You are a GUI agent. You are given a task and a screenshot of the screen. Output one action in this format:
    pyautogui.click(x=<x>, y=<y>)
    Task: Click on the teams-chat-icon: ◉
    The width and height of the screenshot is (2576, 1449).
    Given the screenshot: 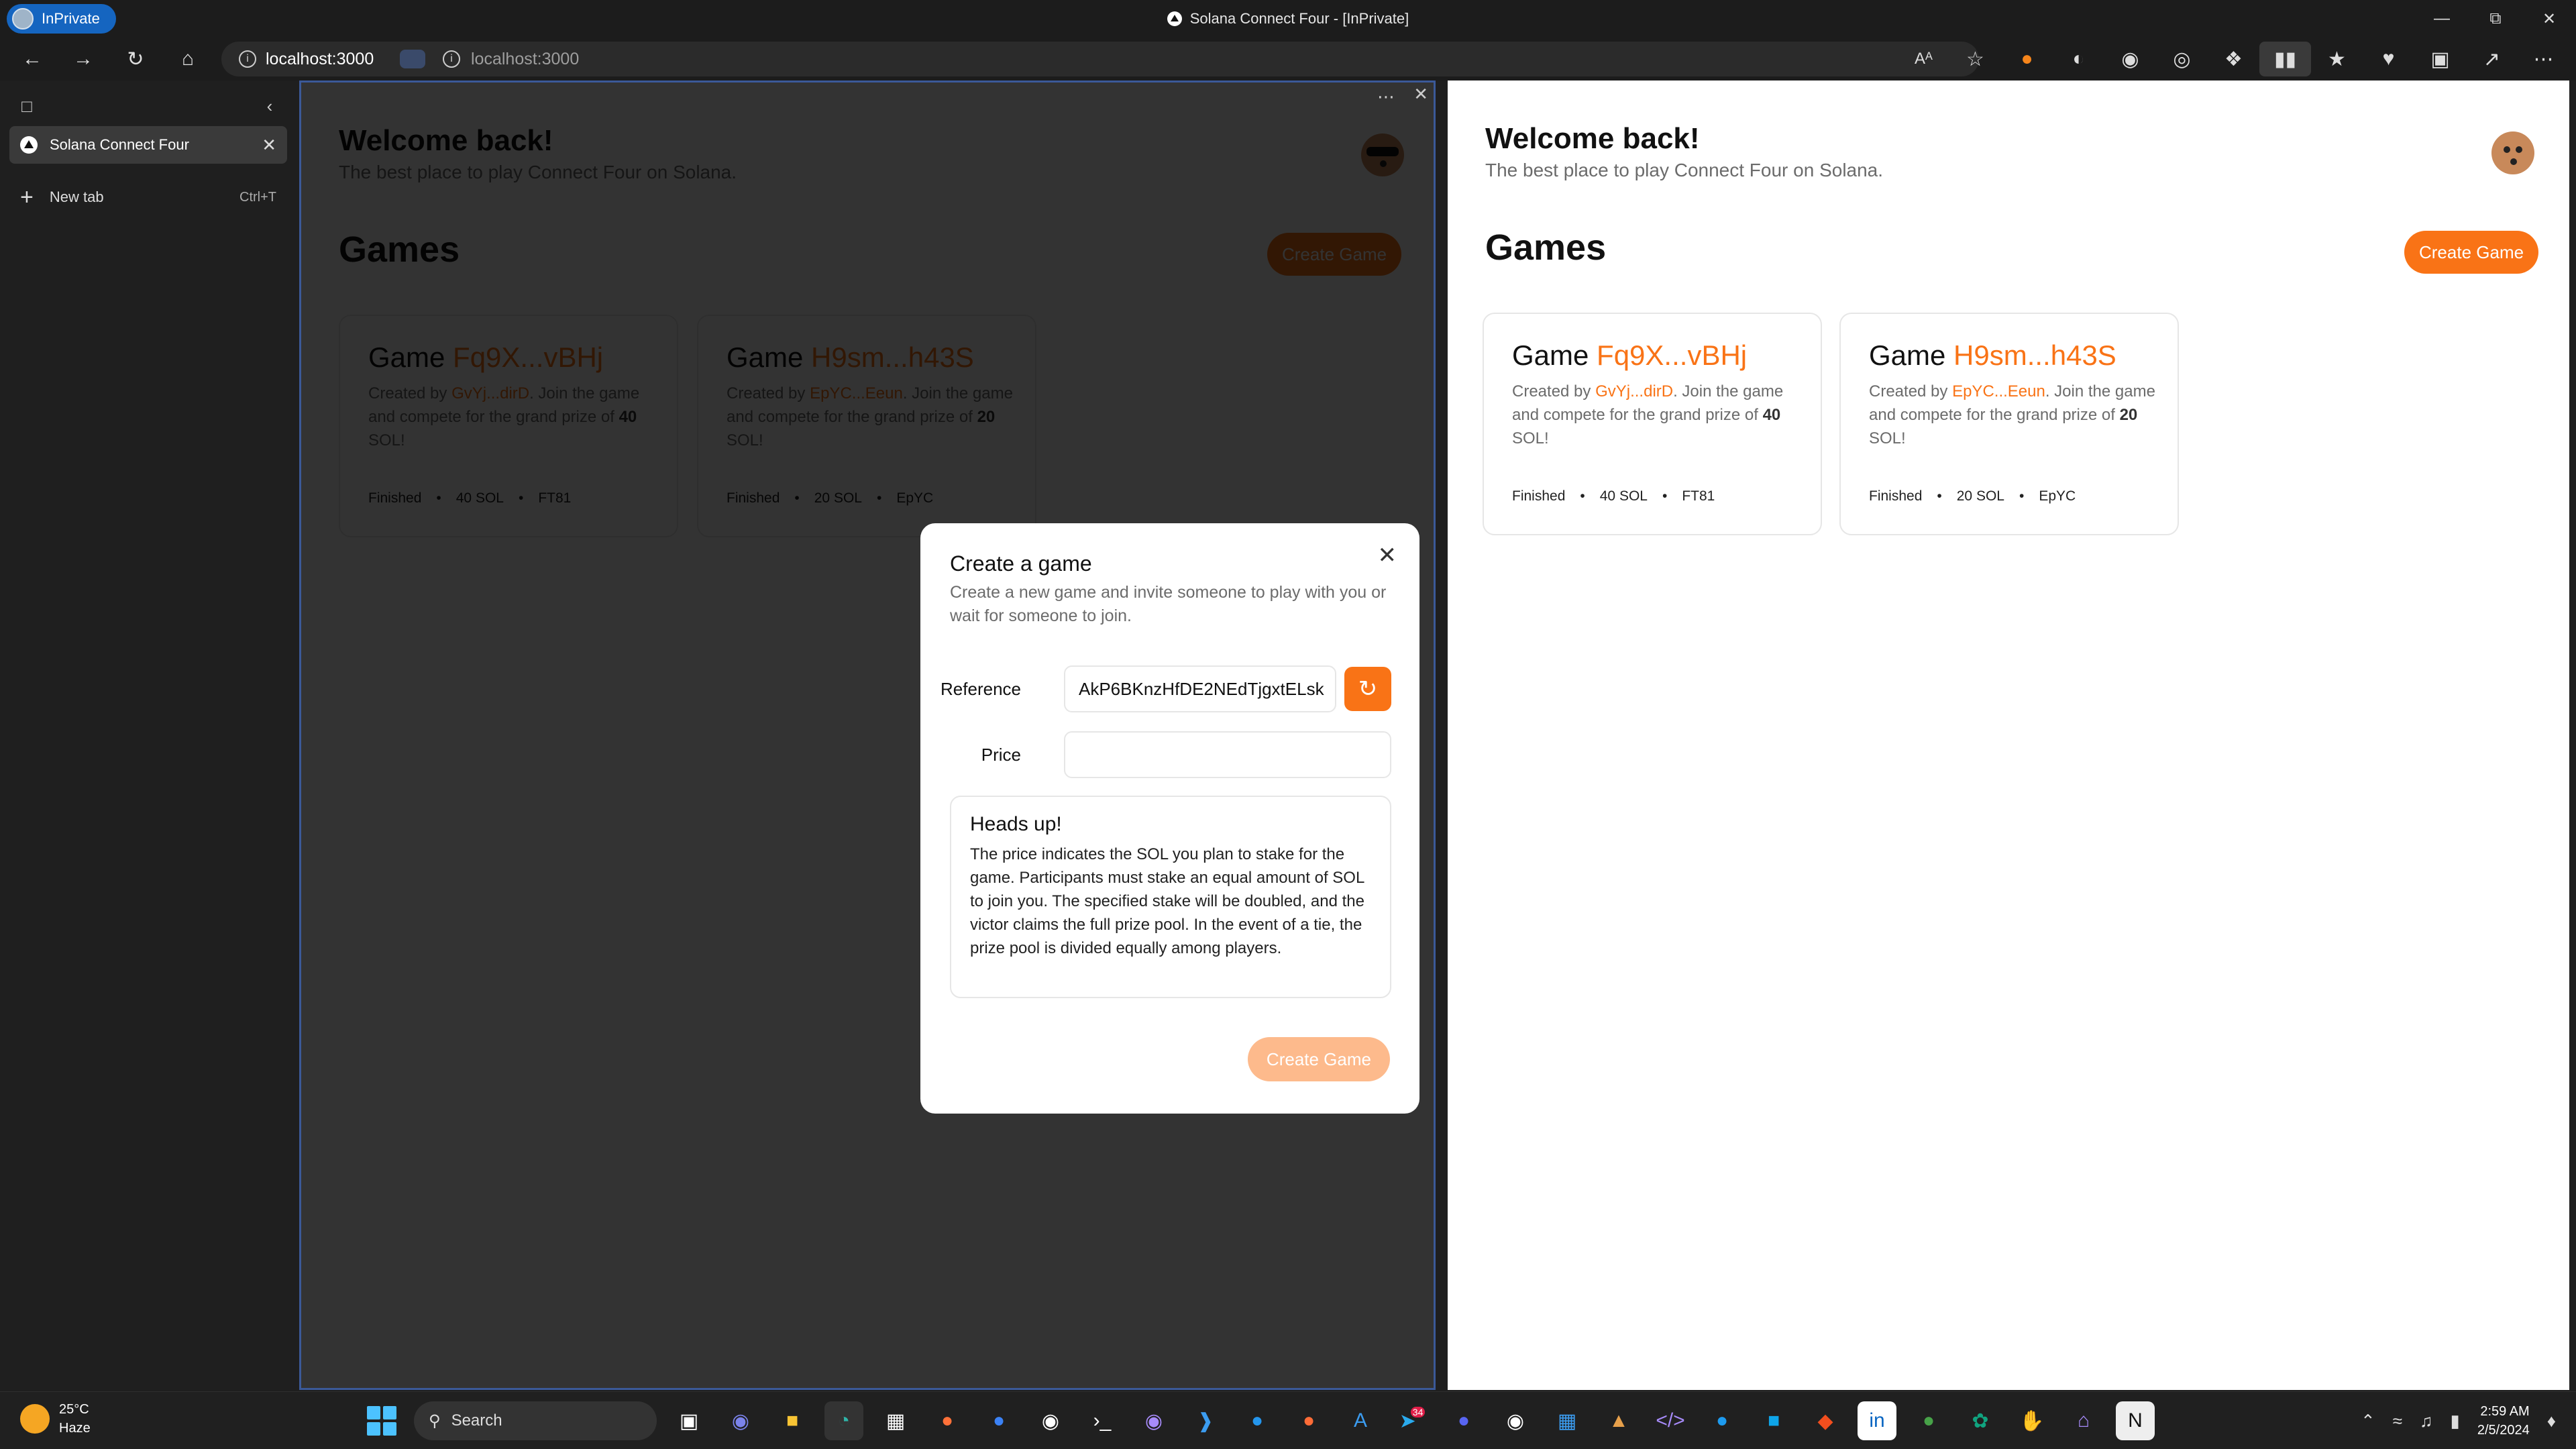 What is the action you would take?
    pyautogui.click(x=740, y=1420)
    